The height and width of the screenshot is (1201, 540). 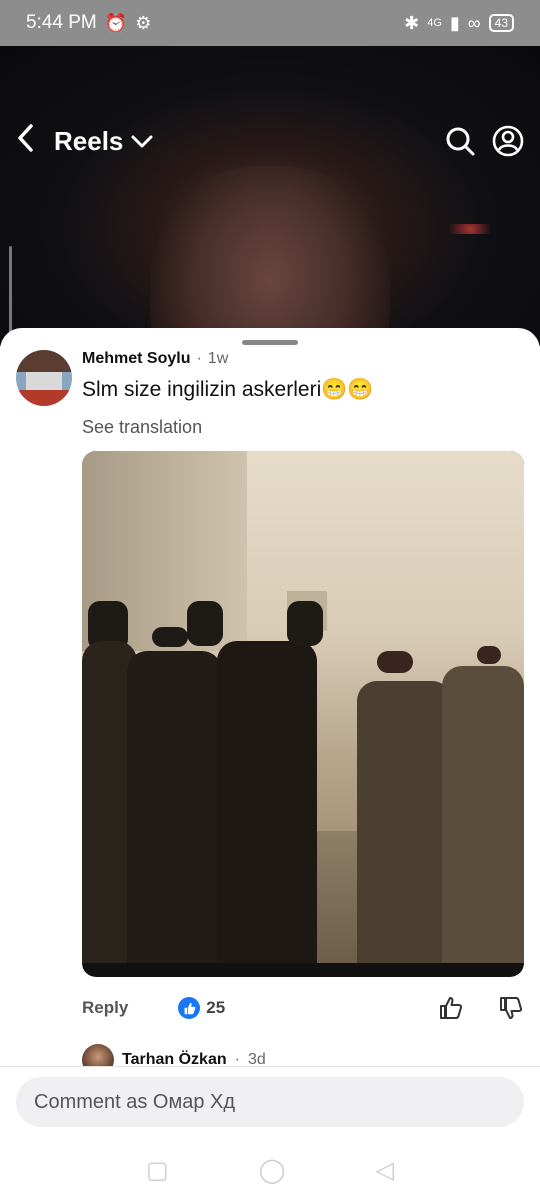 I want to click on back-nav-icon: ◁, so click(x=385, y=1170).